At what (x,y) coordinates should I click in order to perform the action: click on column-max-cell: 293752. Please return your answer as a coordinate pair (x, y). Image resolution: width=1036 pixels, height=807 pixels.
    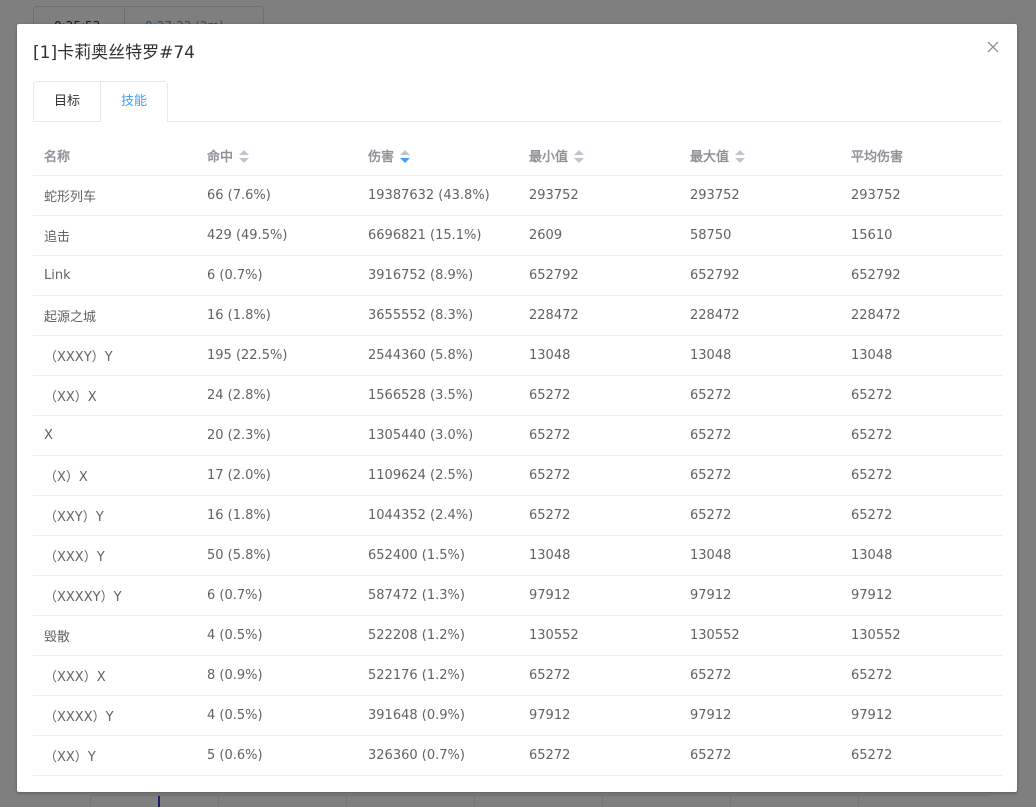
    Looking at the image, I should click on (759, 195).